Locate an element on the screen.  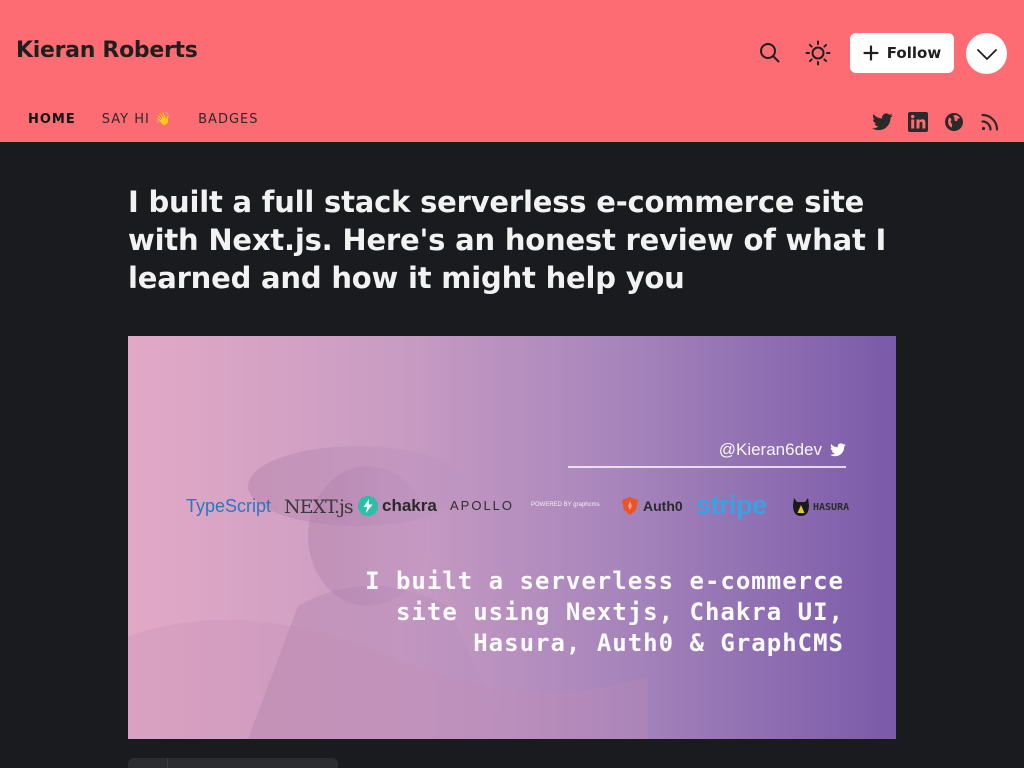
chakra-icon is located at coordinates (368, 506).